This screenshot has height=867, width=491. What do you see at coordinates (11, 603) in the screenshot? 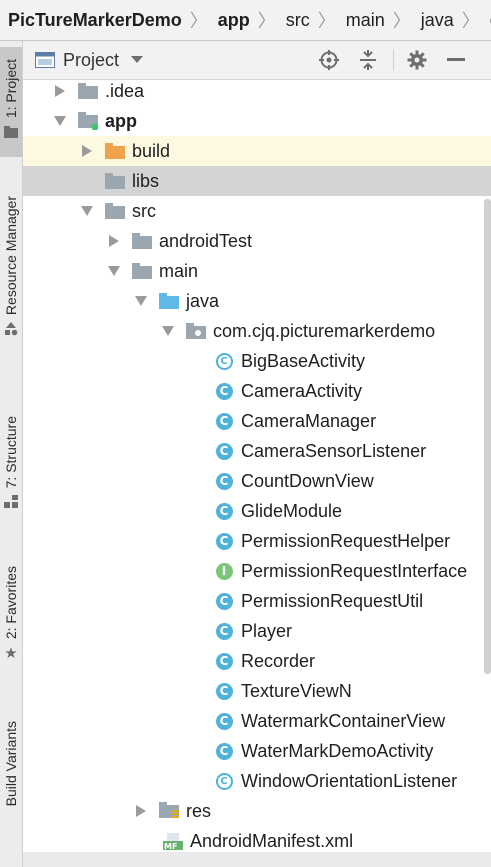
I see `tab-favorites-label: 2: Favorites` at bounding box center [11, 603].